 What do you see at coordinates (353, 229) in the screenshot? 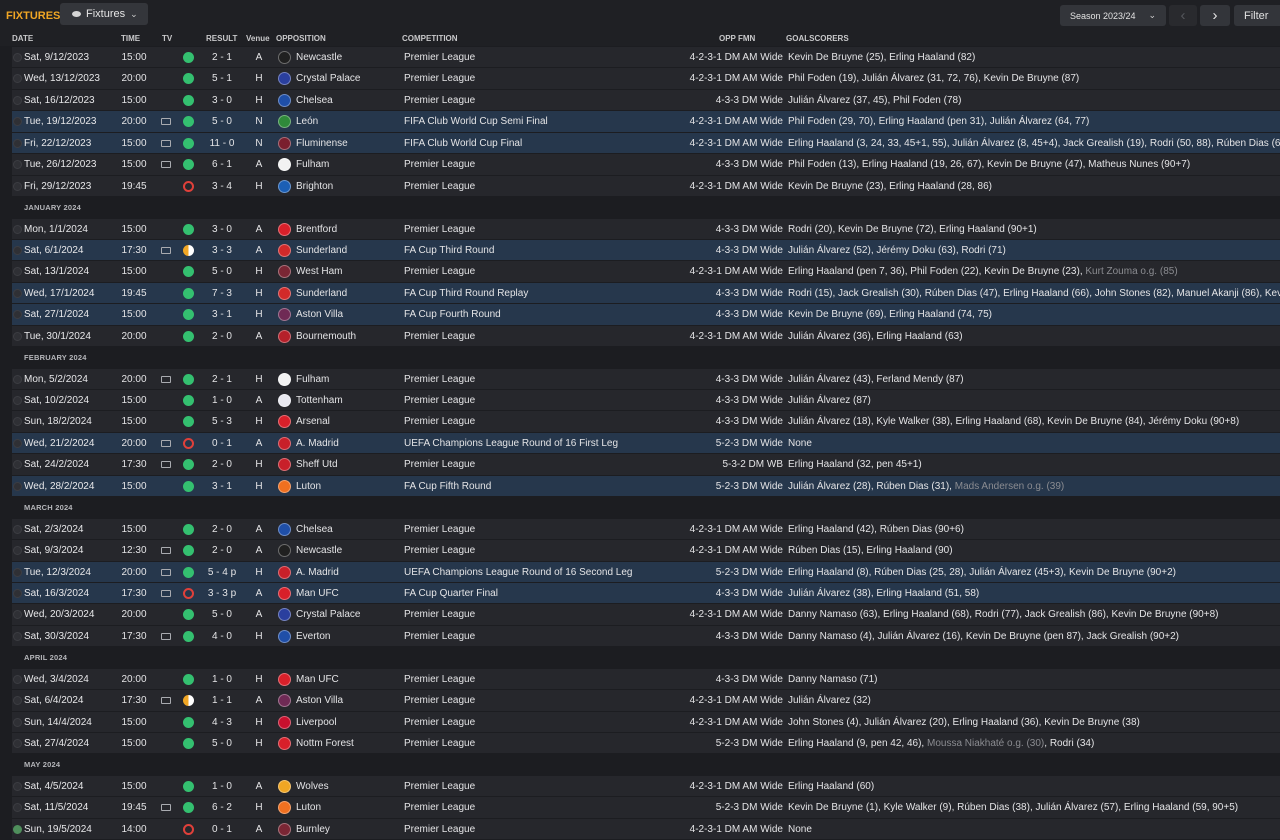
I see `opposition-name: Brentford` at bounding box center [353, 229].